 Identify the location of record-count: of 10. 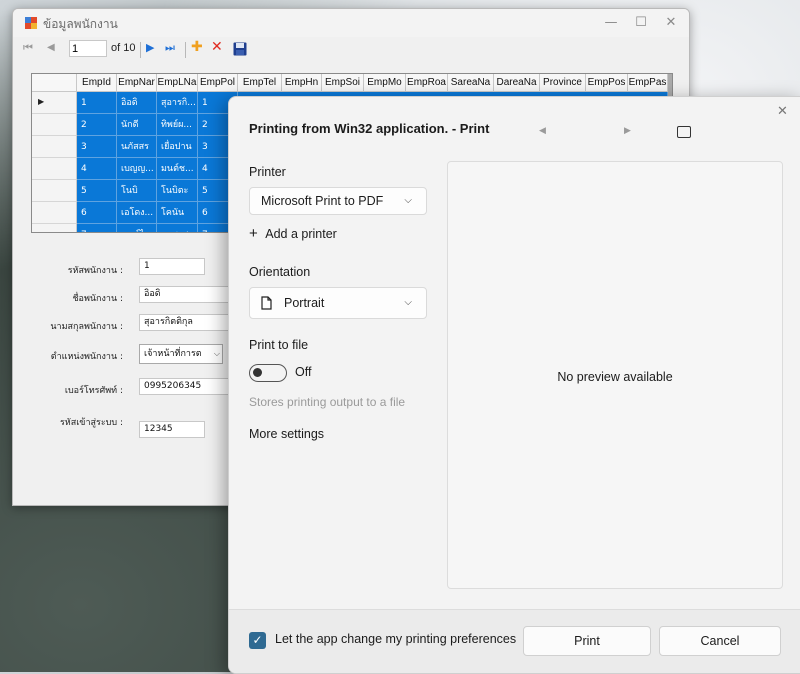
(123, 48).